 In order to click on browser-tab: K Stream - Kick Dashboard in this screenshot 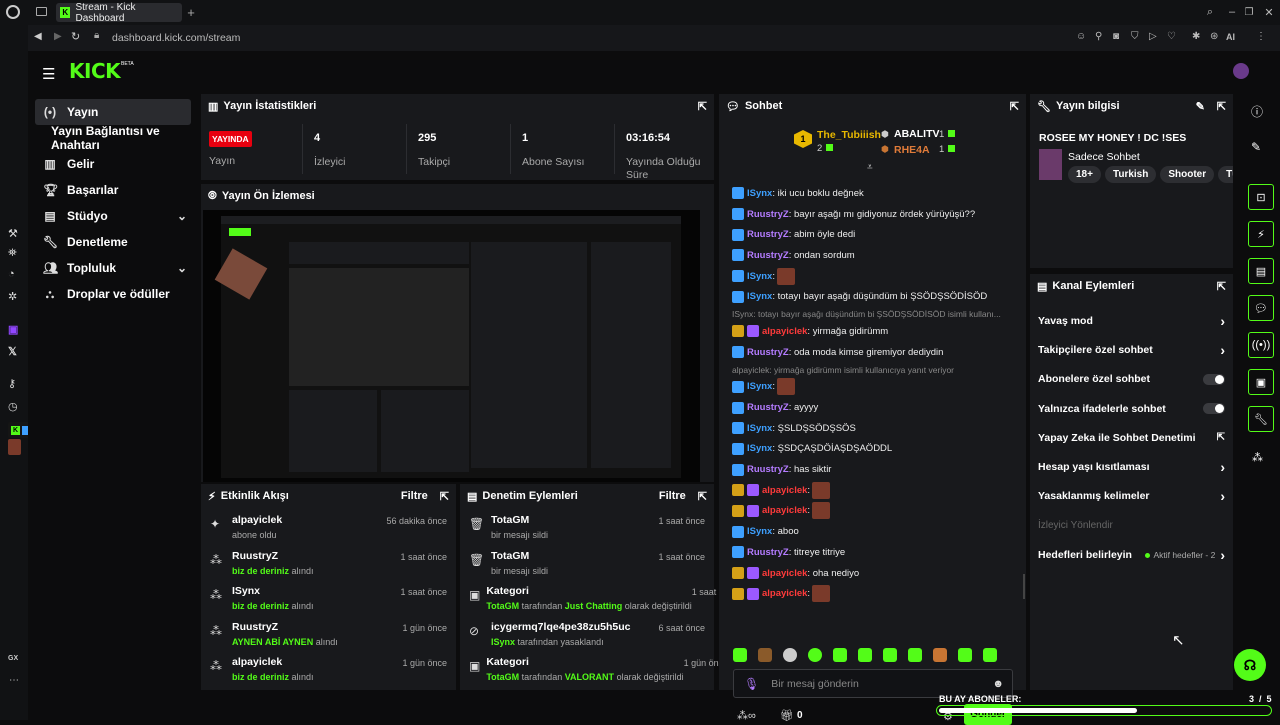, I will do `click(119, 13)`.